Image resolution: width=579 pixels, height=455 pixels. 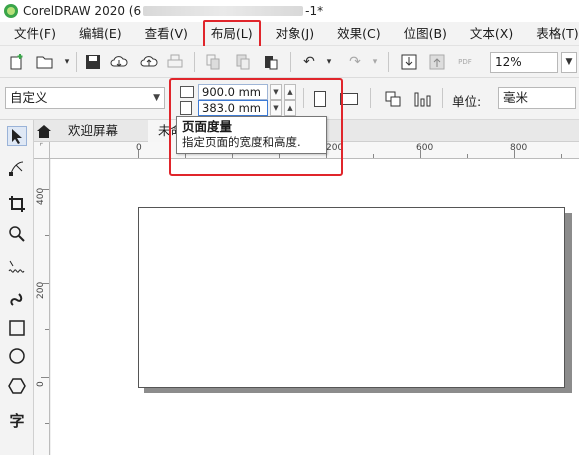 What do you see at coordinates (17, 356) in the screenshot?
I see `ellipse-tool-icon` at bounding box center [17, 356].